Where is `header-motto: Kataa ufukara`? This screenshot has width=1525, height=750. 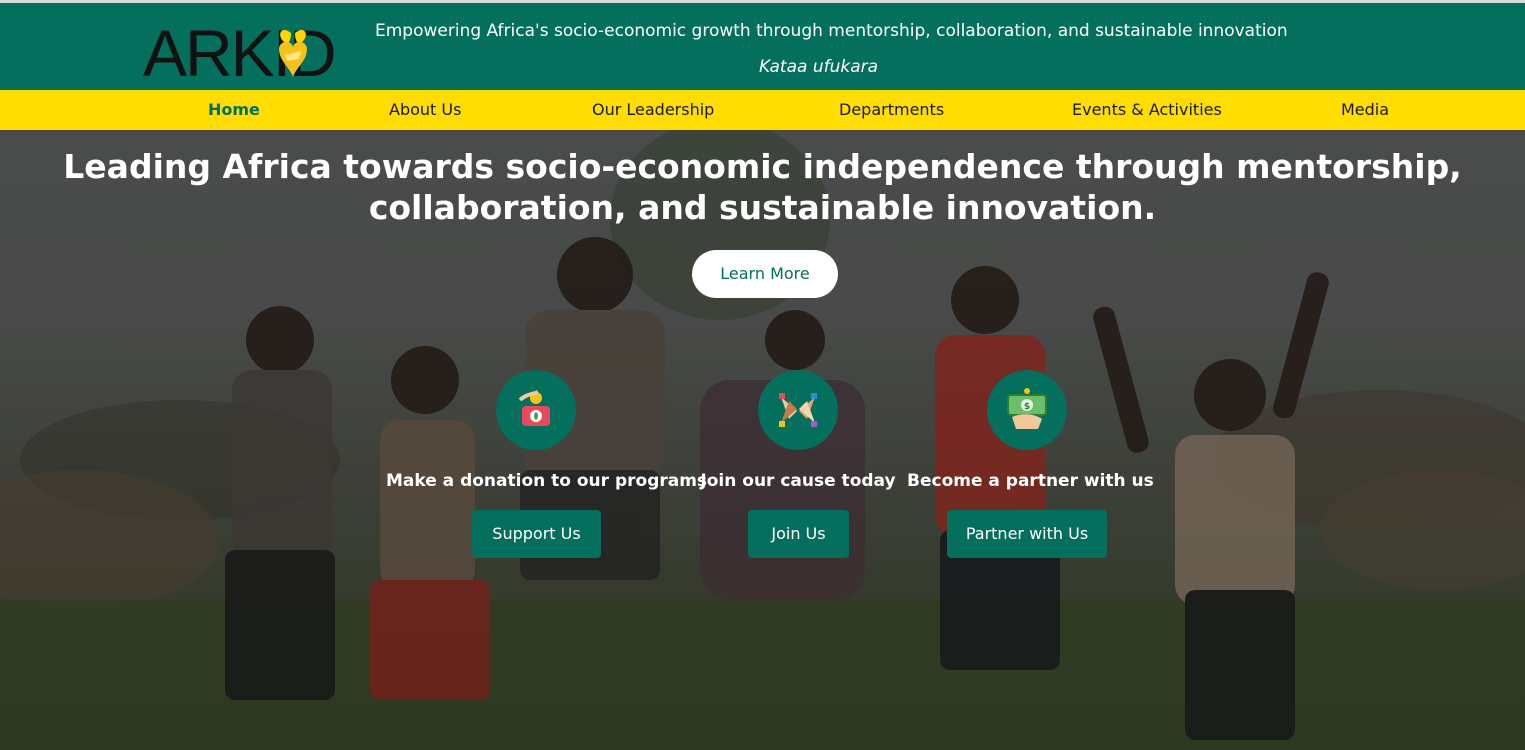 header-motto: Kataa ufukara is located at coordinates (818, 67).